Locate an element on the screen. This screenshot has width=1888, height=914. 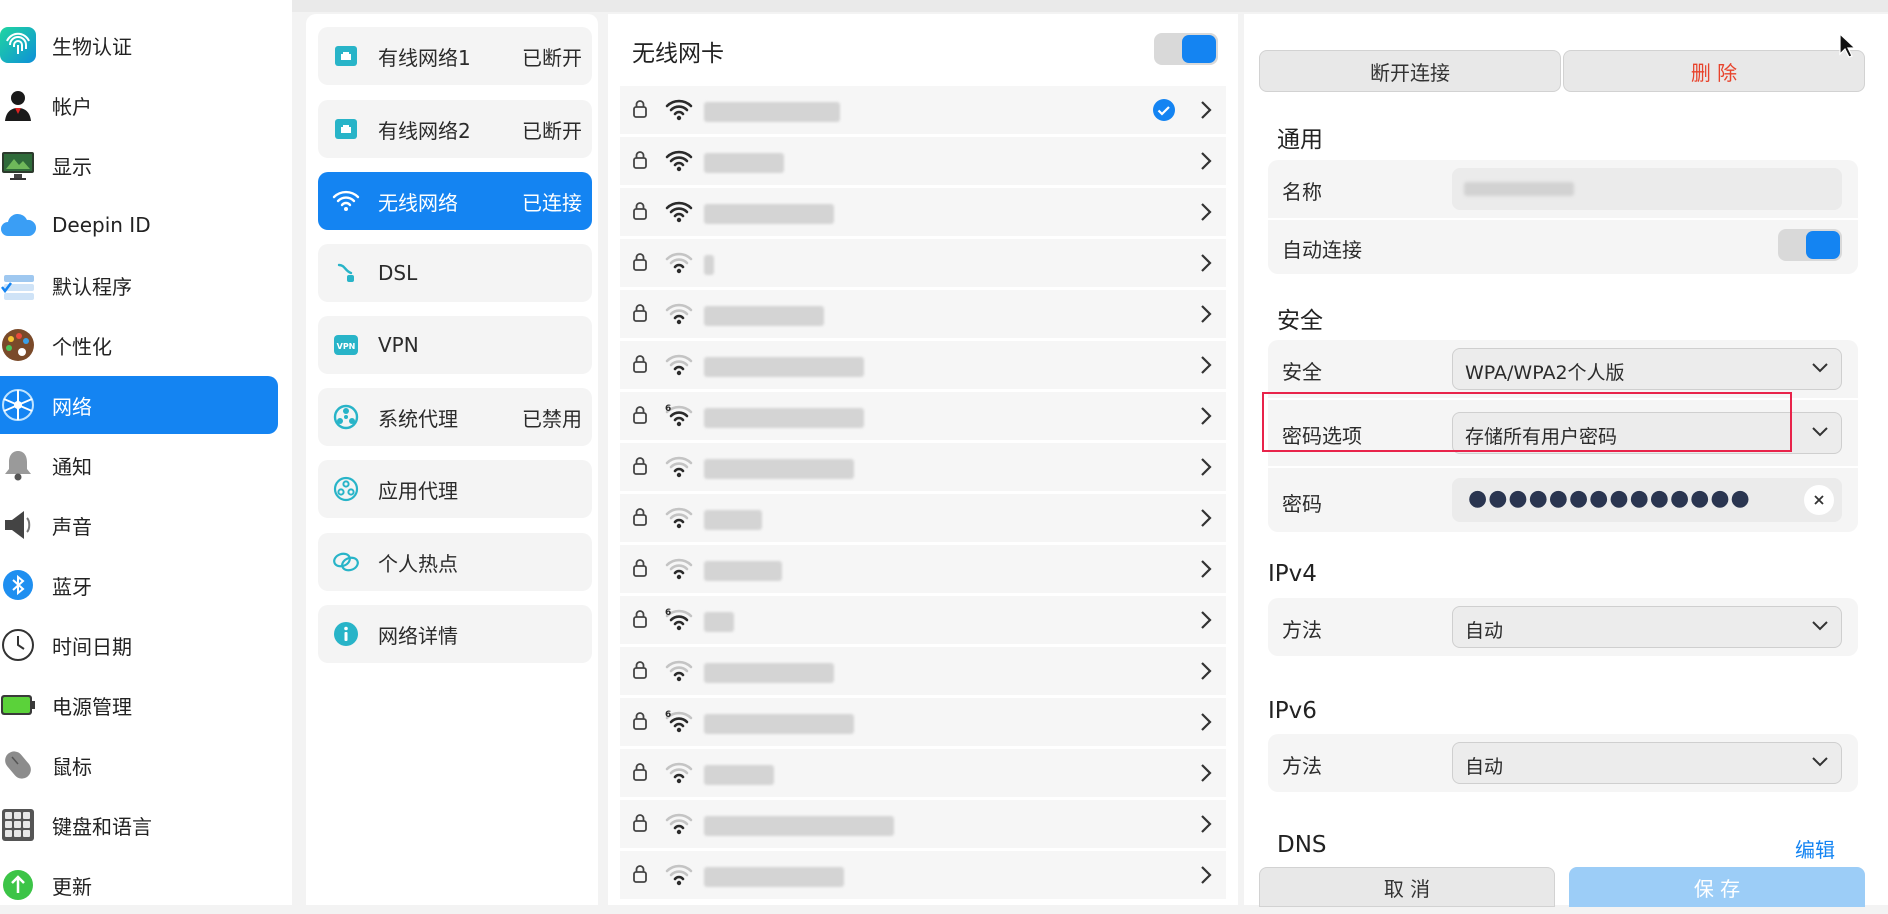
wifi-icon is located at coordinates (346, 201).